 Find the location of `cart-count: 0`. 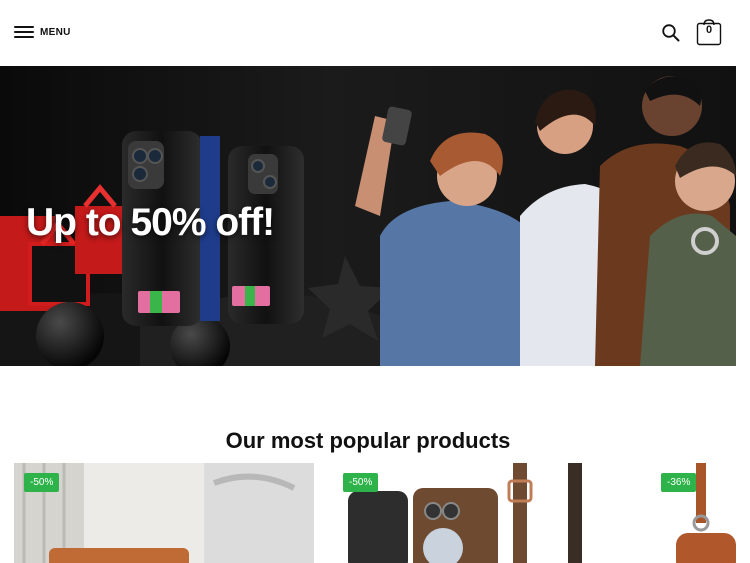

cart-count: 0 is located at coordinates (709, 30).